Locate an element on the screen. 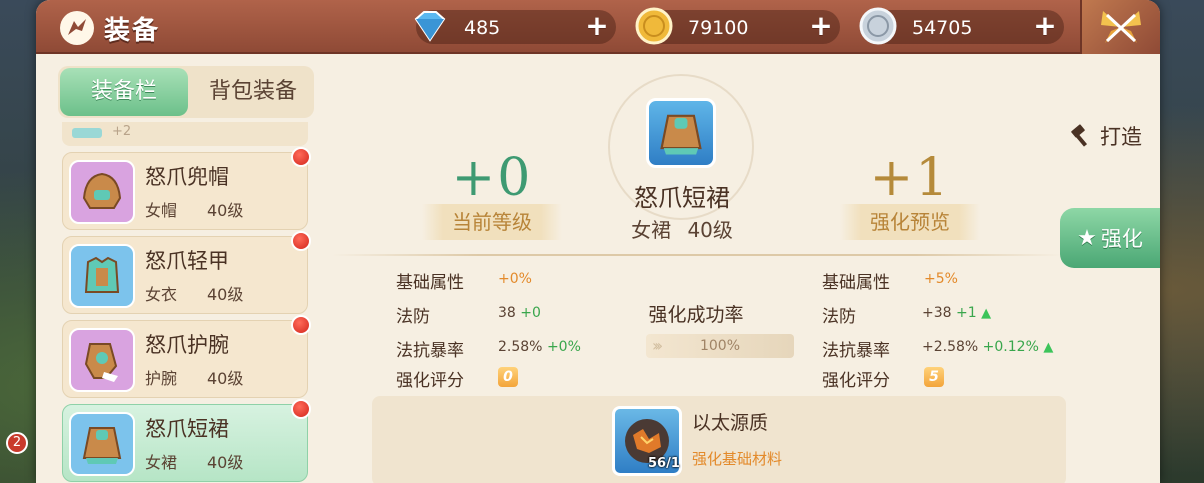 This screenshot has height=483, width=1204. current-mdef-label: 法防 is located at coordinates (413, 317).